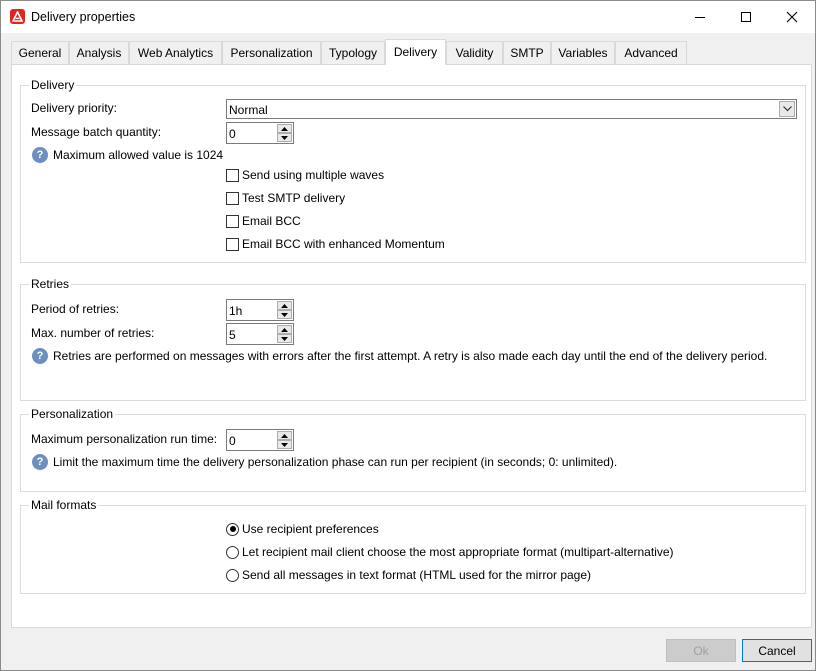 This screenshot has width=816, height=671. What do you see at coordinates (50, 284) in the screenshot?
I see `group-title: Retries` at bounding box center [50, 284].